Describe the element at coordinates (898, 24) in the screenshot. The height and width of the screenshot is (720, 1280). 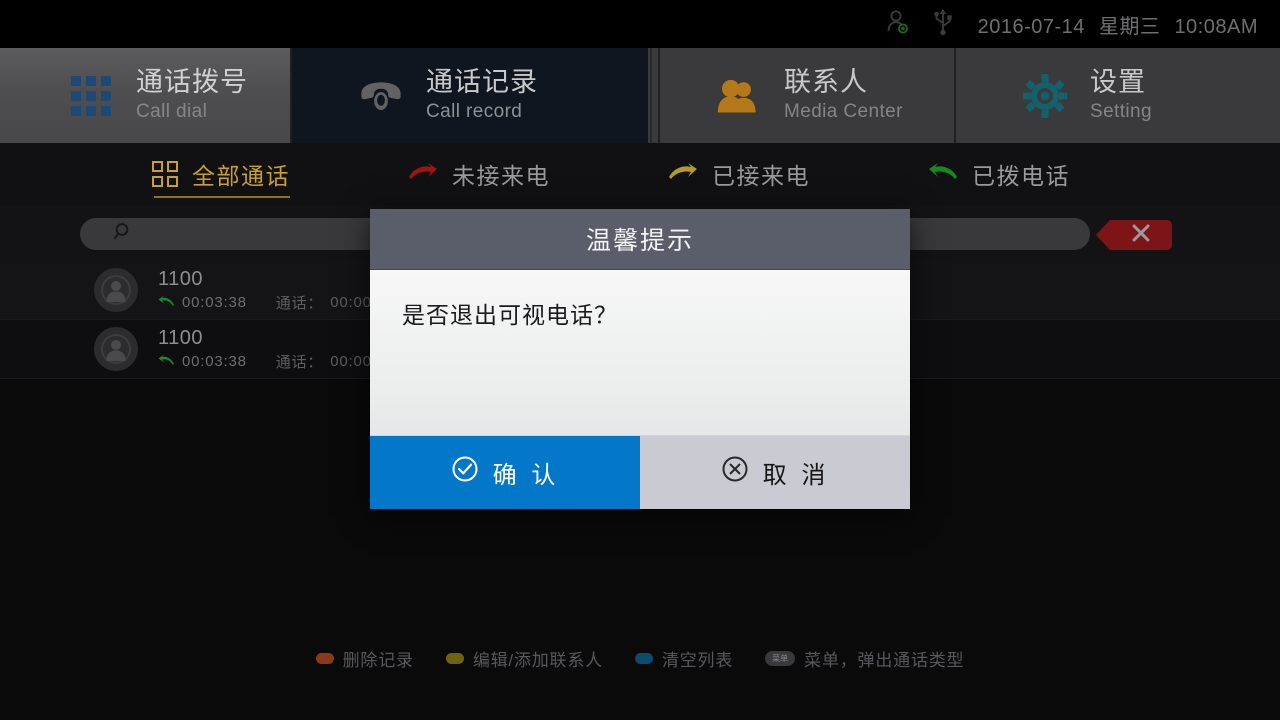
I see `user-account-icon` at that location.